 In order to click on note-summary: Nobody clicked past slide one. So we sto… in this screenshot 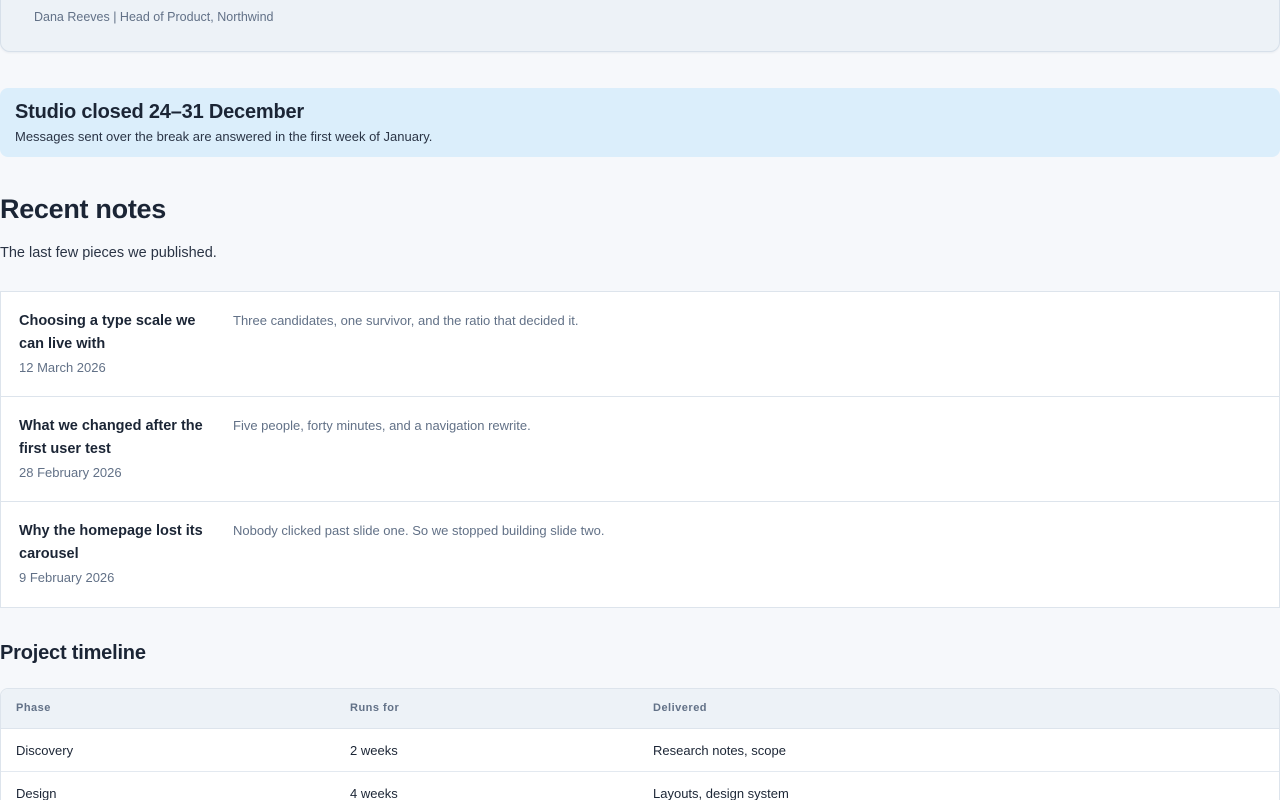, I will do `click(419, 530)`.